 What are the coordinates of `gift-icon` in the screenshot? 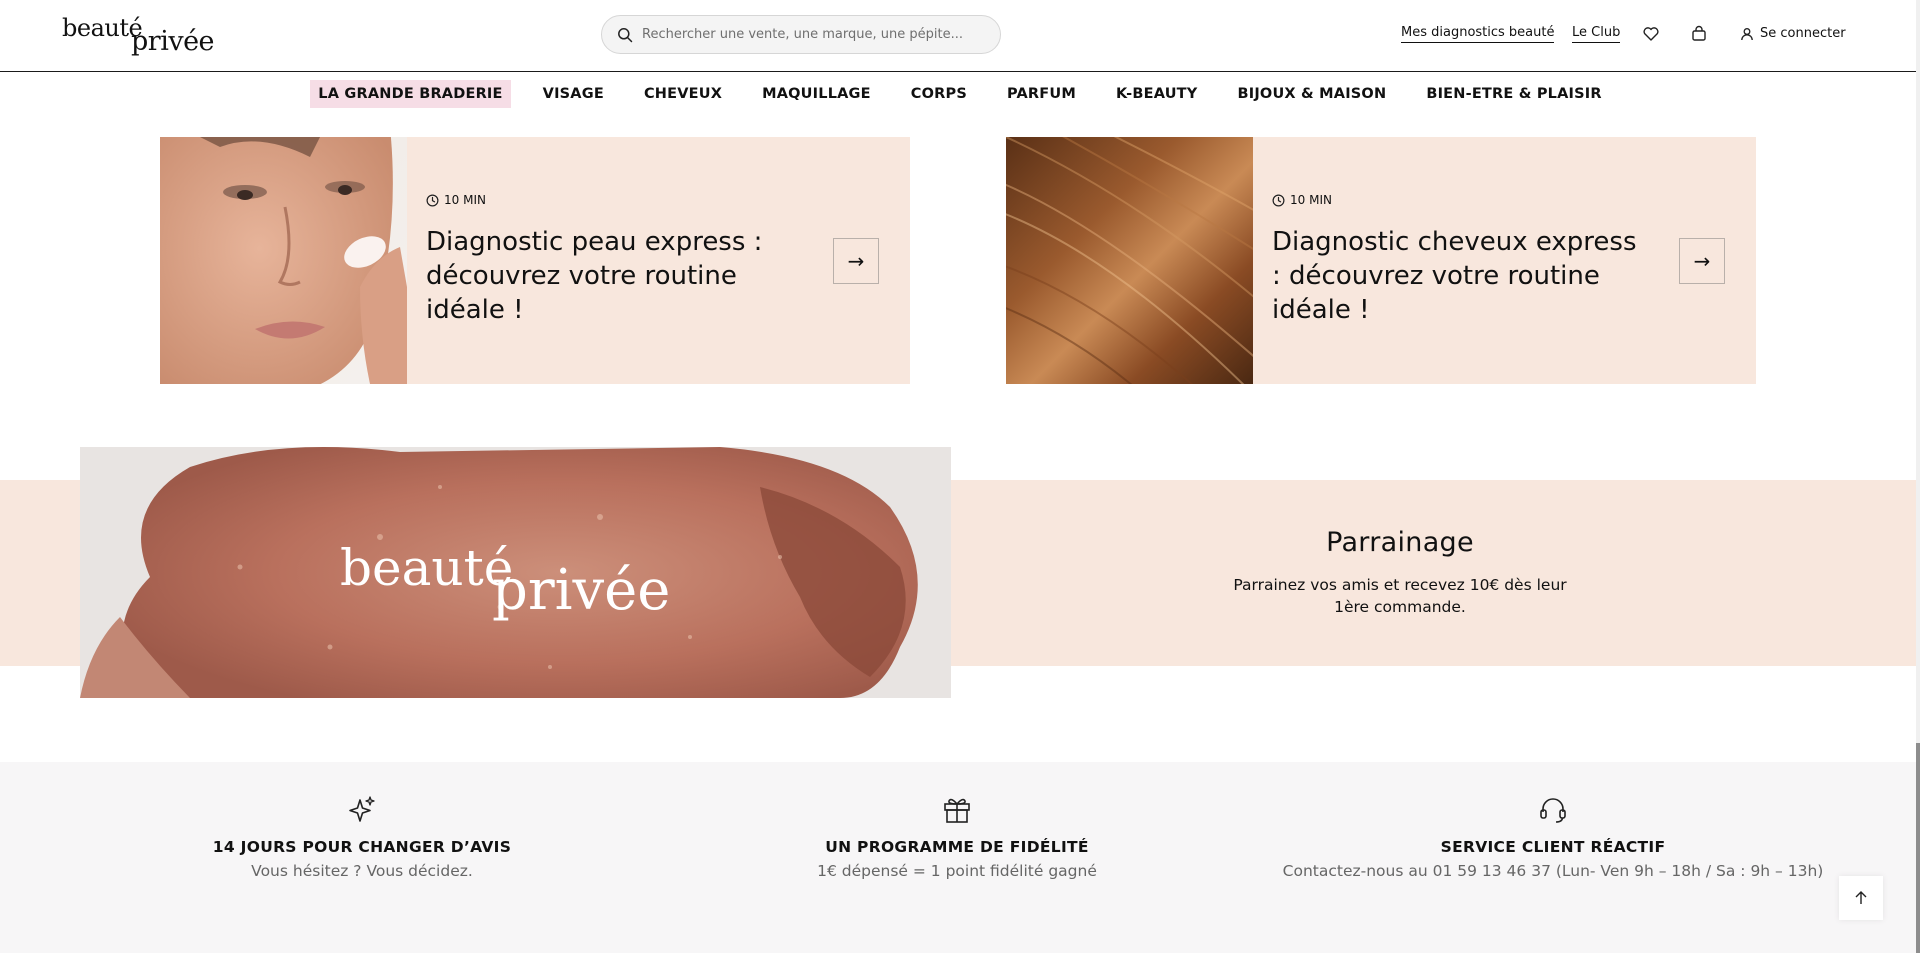 It's located at (957, 810).